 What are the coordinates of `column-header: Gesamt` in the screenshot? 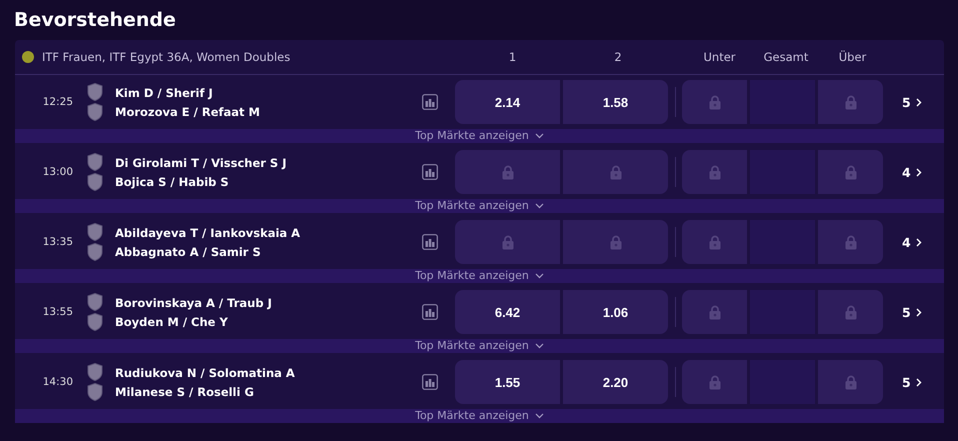 It's located at (786, 57).